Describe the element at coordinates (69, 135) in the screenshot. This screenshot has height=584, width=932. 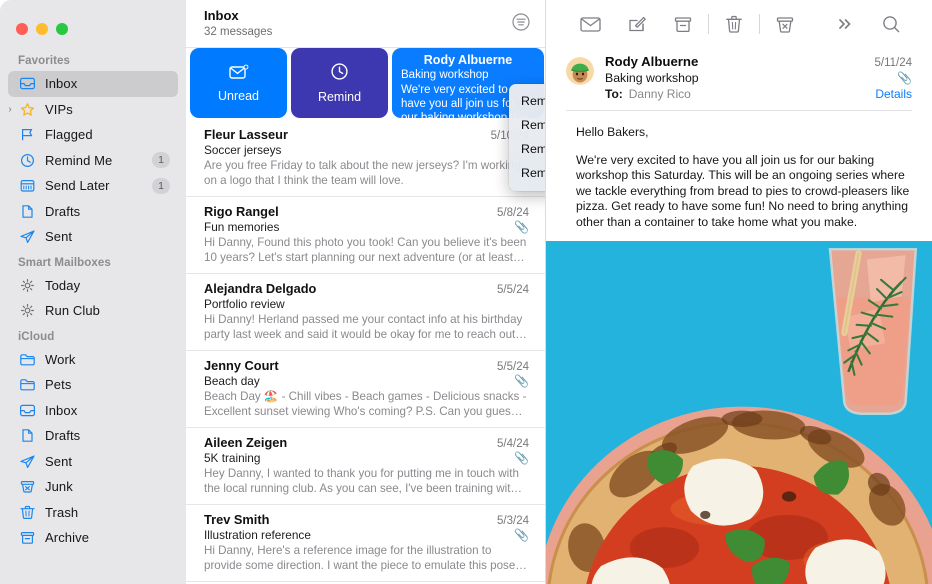
I see `sidebar-item-label: Flagged` at that location.